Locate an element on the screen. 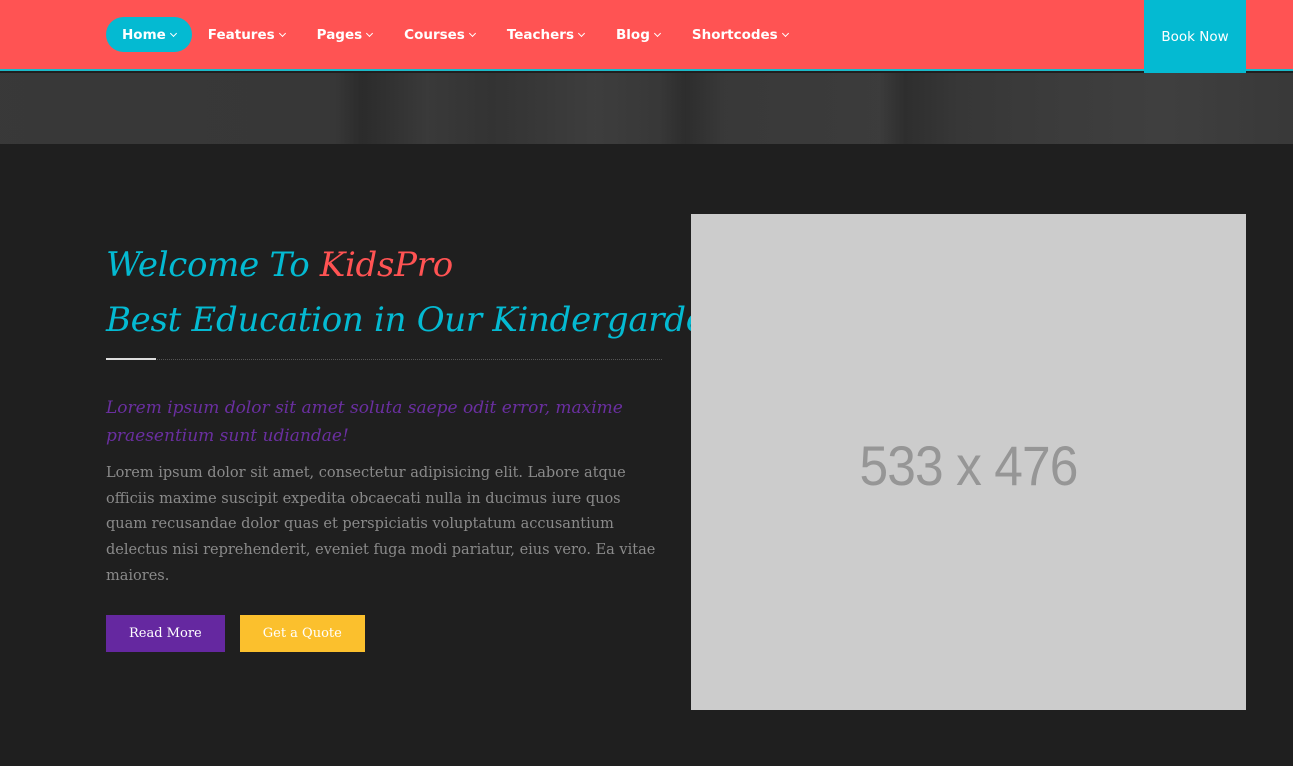 The image size is (1293, 766). read-more-button: Read More is located at coordinates (165, 633).